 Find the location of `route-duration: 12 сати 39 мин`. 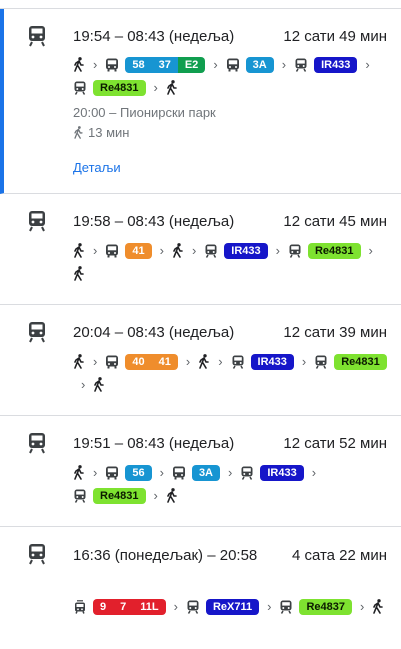

route-duration: 12 сати 39 мин is located at coordinates (335, 332).